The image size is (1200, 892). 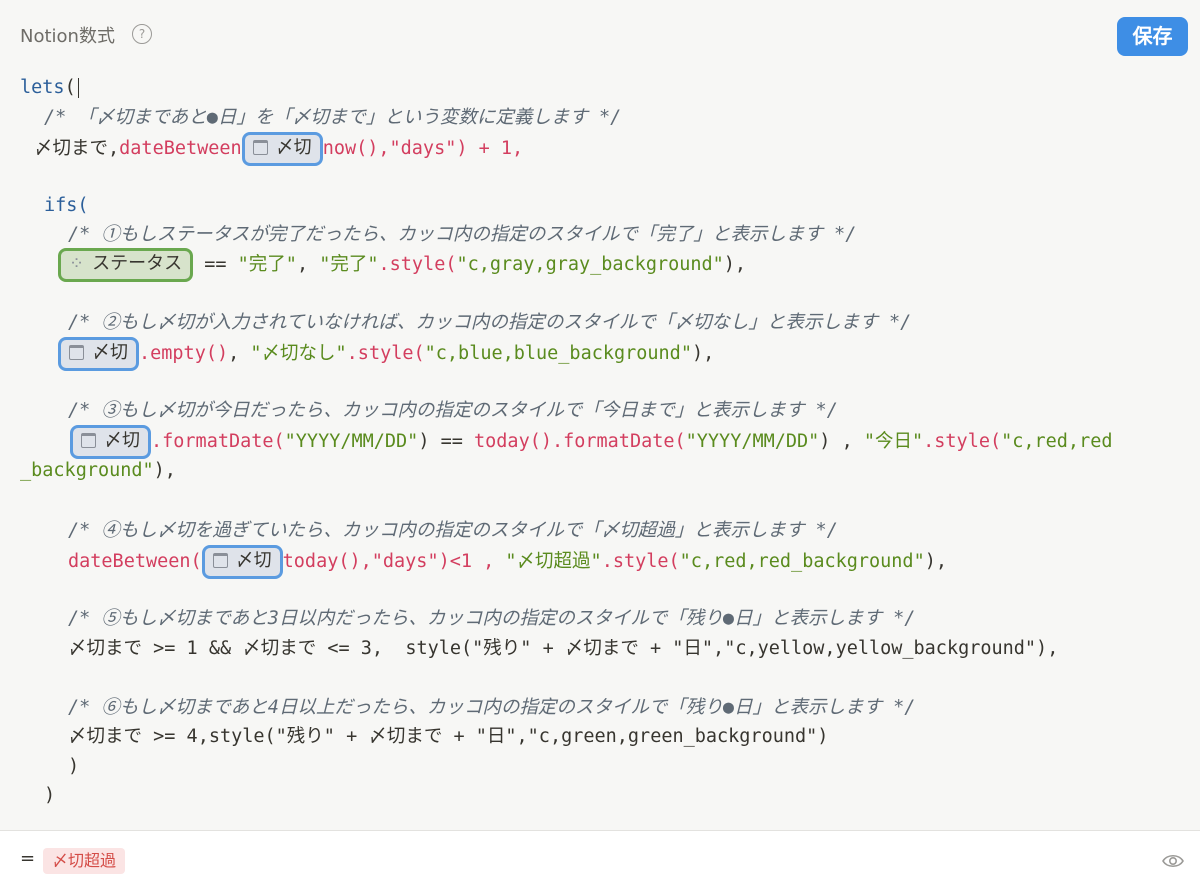 What do you see at coordinates (423, 148) in the screenshot?
I see `function-now: now(),"days") + 1,` at bounding box center [423, 148].